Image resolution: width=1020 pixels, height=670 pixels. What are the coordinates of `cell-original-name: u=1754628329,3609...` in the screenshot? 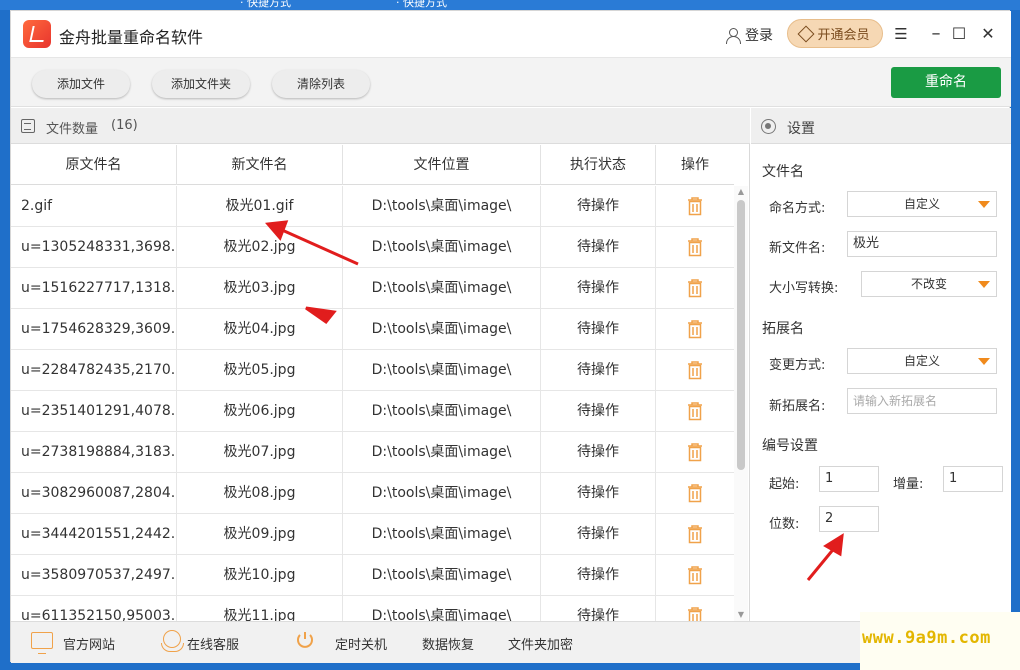 It's located at (94, 329).